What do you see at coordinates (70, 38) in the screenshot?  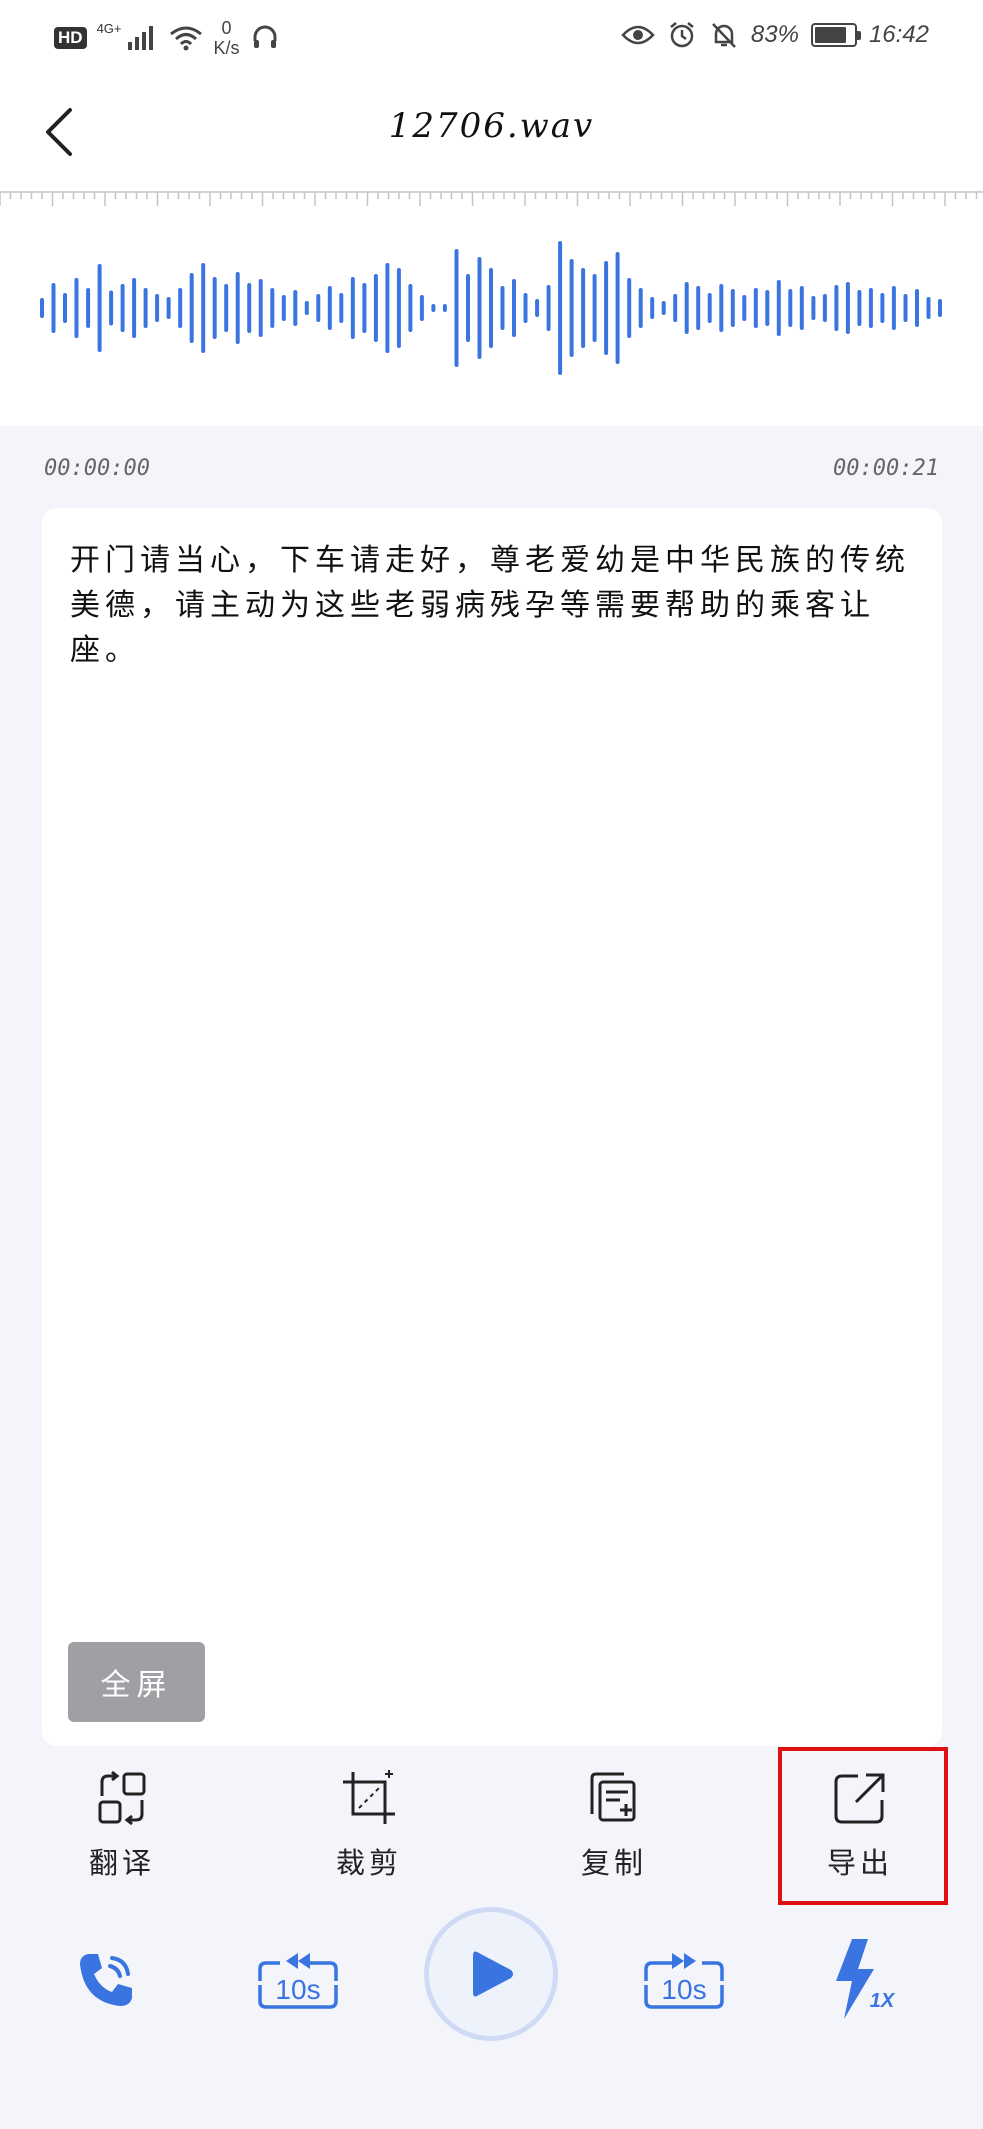 I see `hd-badge: HD` at bounding box center [70, 38].